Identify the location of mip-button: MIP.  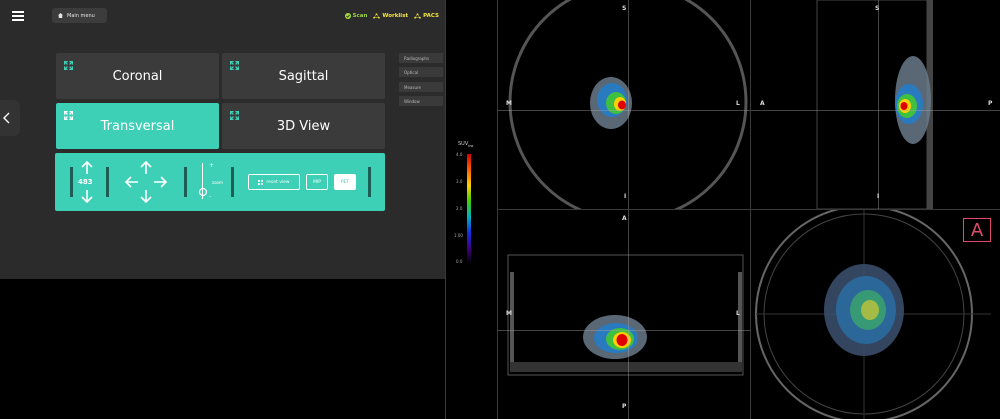
(317, 182).